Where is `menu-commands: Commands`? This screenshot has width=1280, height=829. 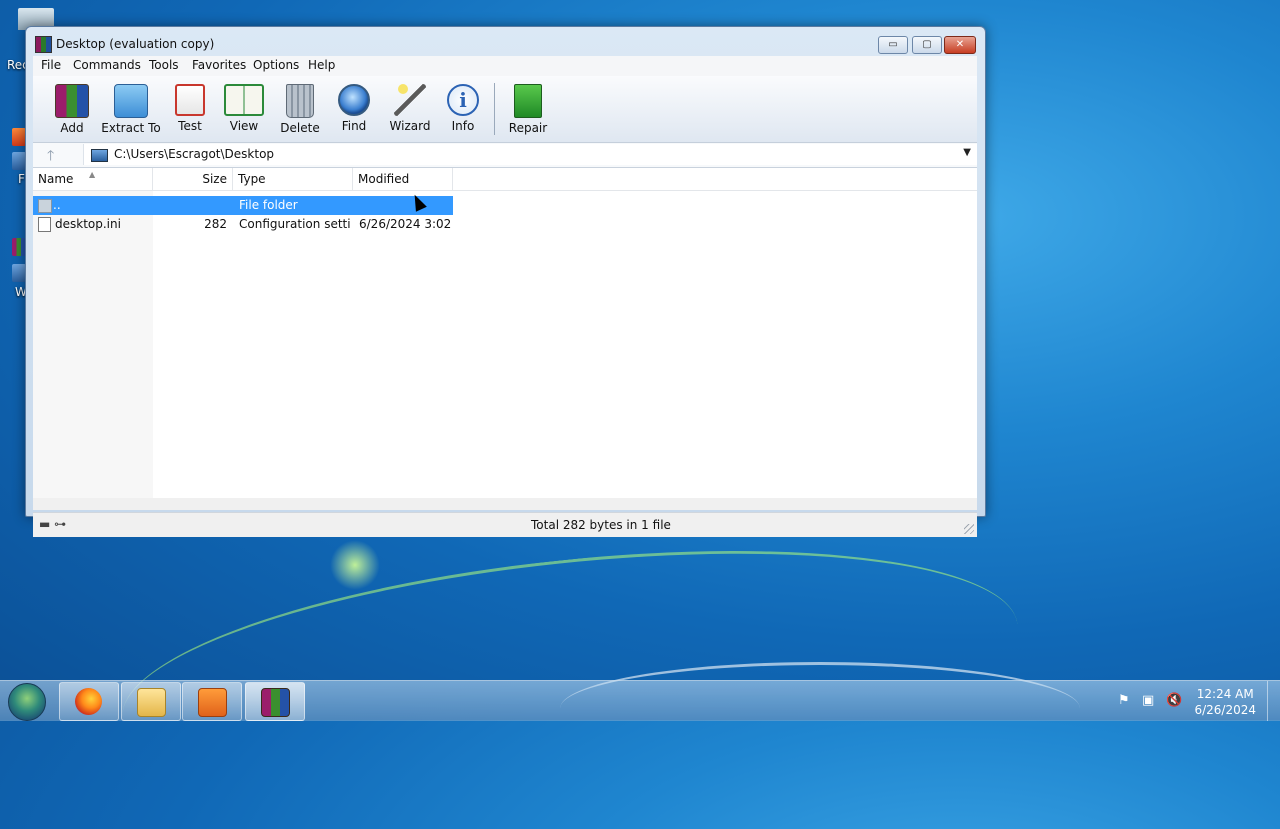
menu-commands: Commands is located at coordinates (107, 65).